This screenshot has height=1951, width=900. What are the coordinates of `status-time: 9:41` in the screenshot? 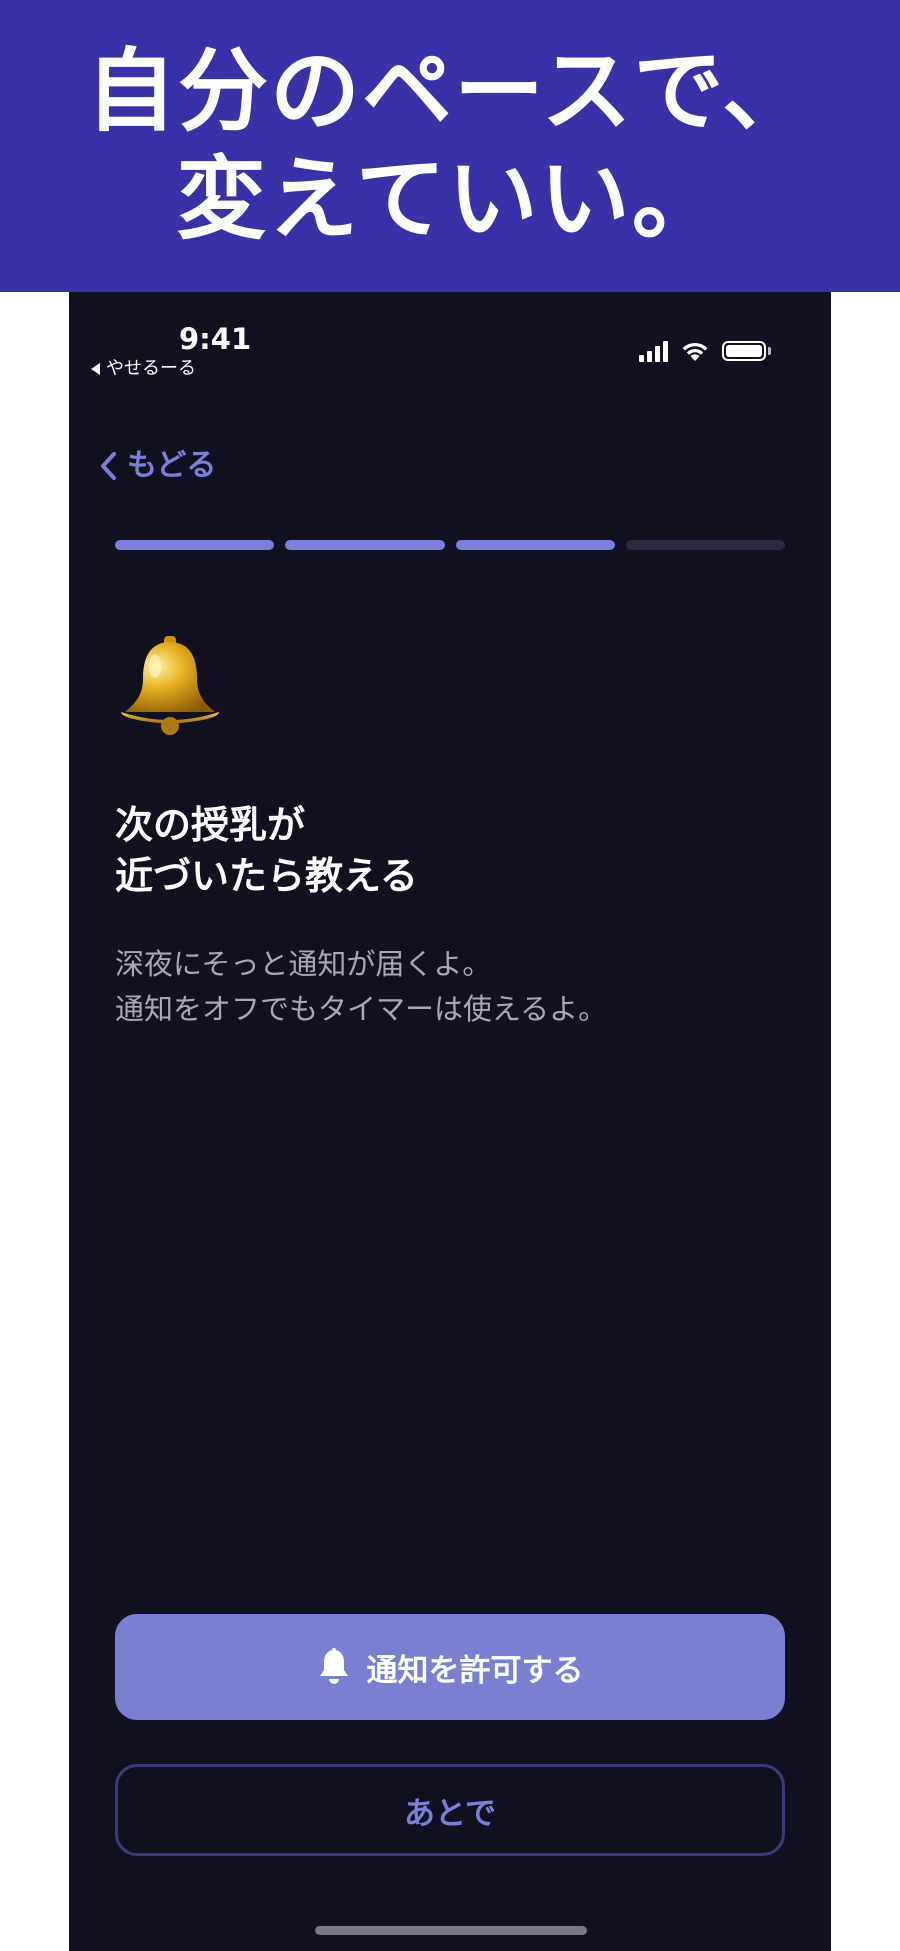 It's located at (215, 339).